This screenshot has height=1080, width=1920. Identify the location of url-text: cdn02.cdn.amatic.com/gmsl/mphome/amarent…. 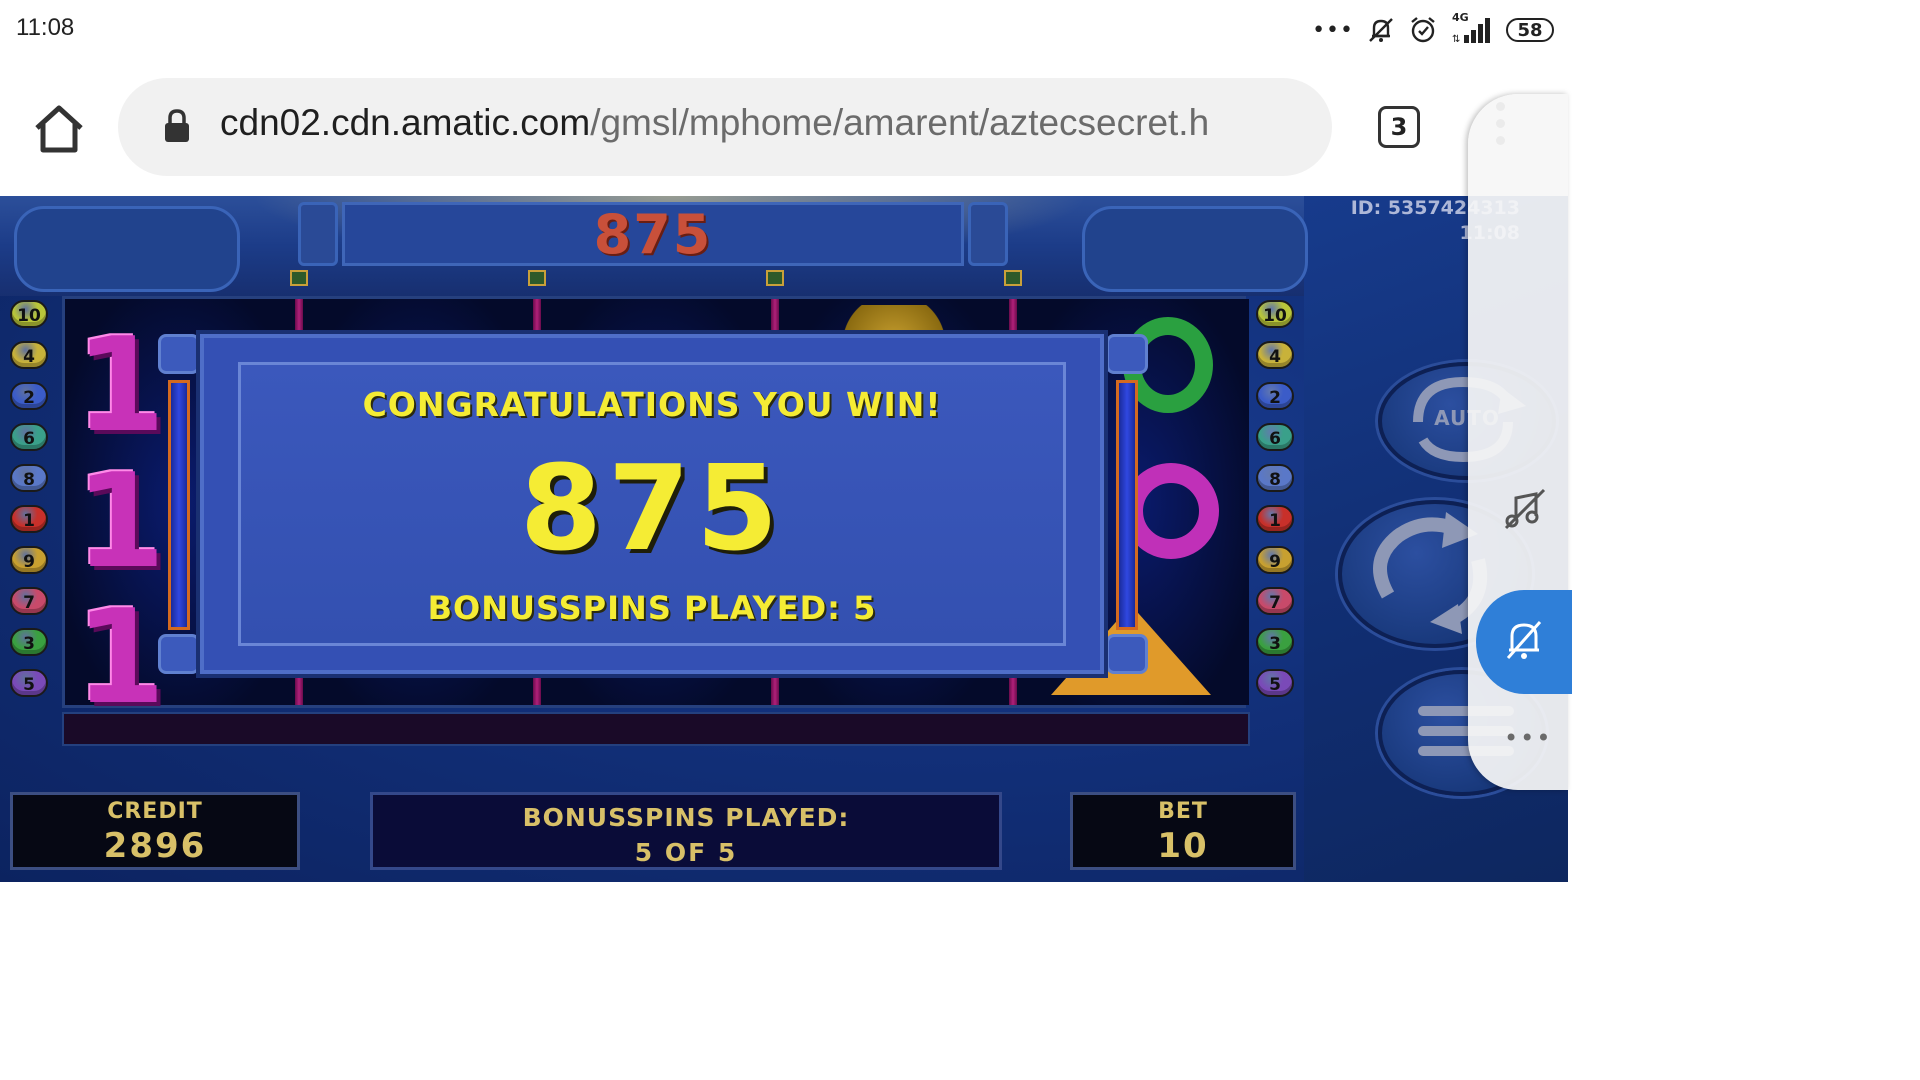
(765, 123).